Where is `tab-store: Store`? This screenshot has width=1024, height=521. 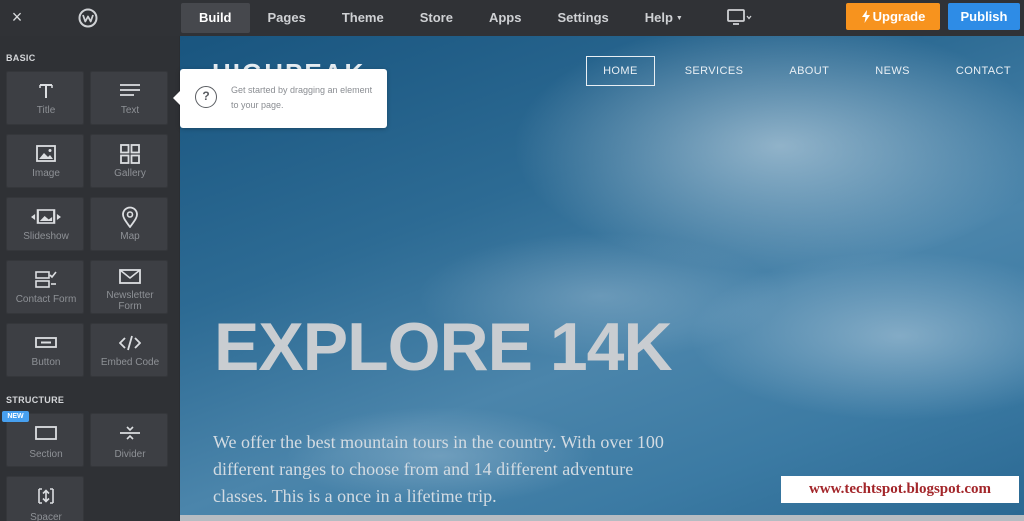
tab-store: Store is located at coordinates (436, 18).